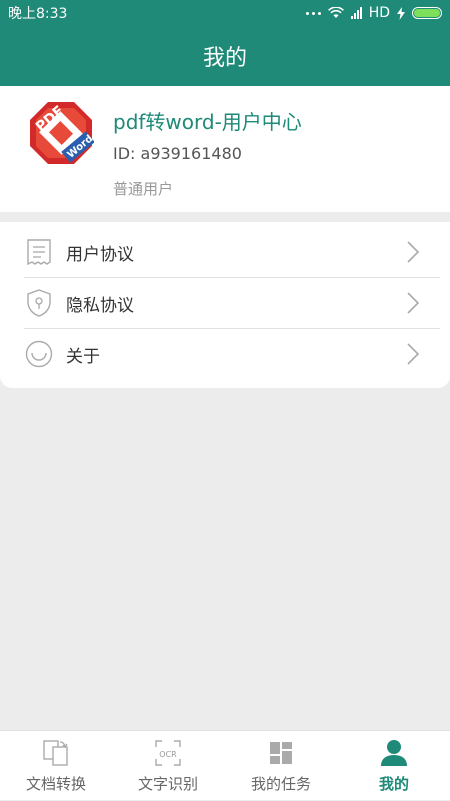 The width and height of the screenshot is (450, 801). What do you see at coordinates (356, 13) in the screenshot?
I see `signal-icon` at bounding box center [356, 13].